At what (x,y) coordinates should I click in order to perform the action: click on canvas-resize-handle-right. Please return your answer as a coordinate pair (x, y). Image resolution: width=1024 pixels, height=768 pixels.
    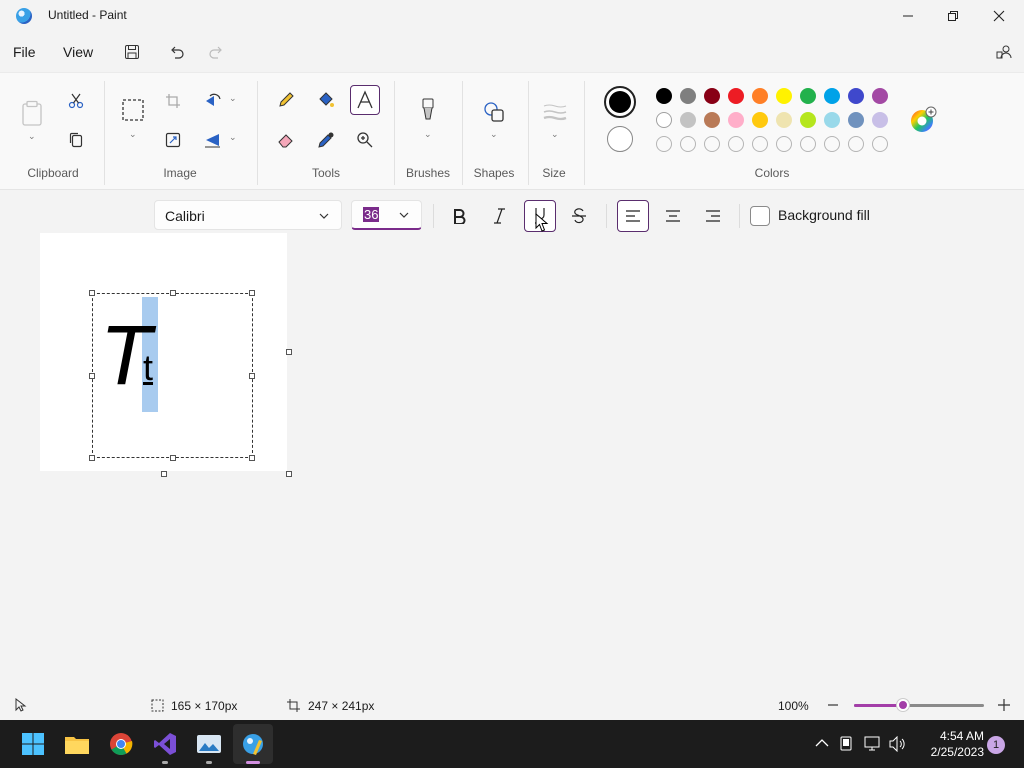
    Looking at the image, I should click on (289, 352).